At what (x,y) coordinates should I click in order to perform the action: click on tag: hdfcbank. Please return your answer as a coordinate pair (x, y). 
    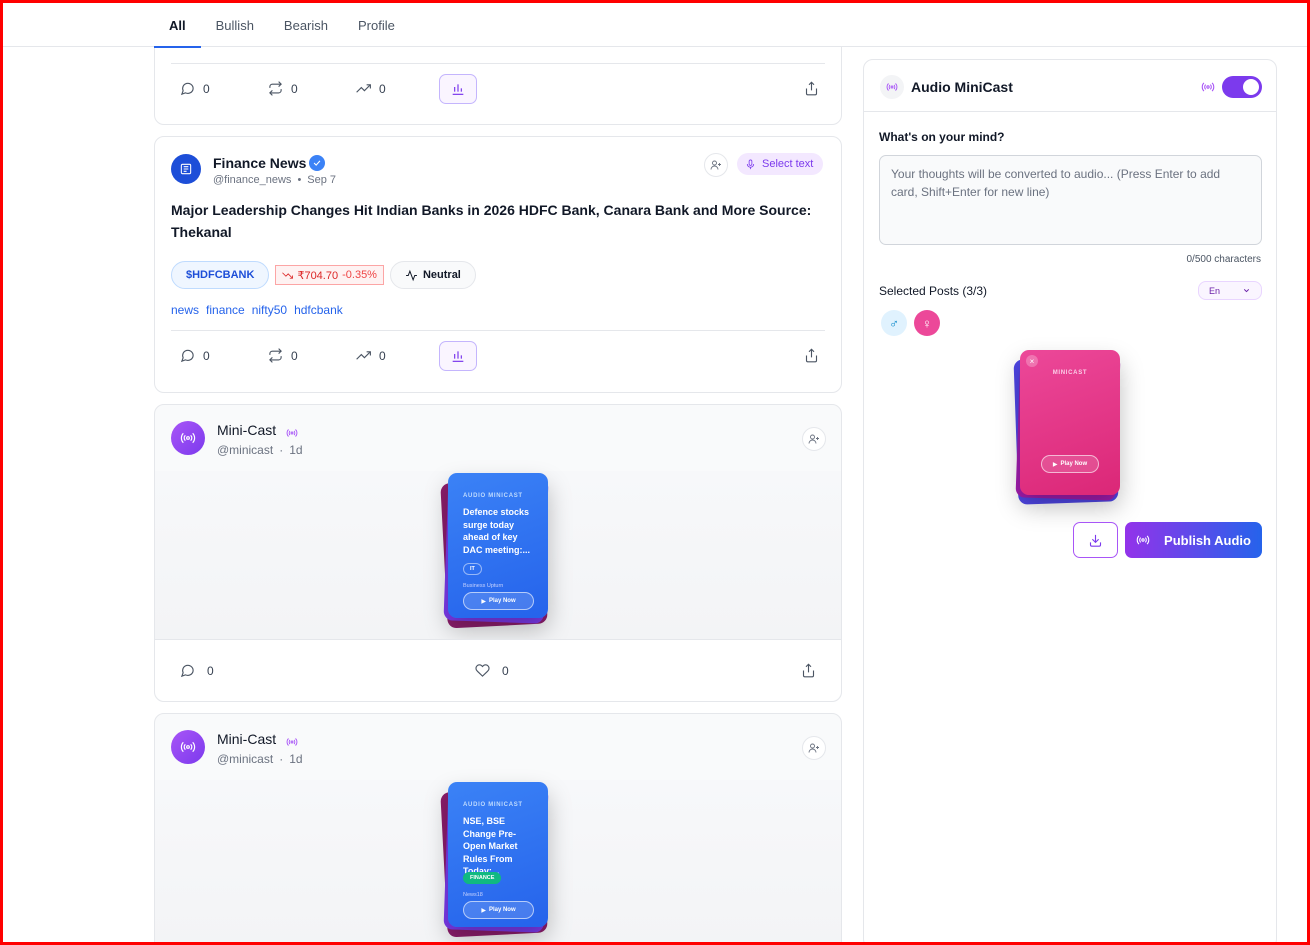
    Looking at the image, I should click on (318, 310).